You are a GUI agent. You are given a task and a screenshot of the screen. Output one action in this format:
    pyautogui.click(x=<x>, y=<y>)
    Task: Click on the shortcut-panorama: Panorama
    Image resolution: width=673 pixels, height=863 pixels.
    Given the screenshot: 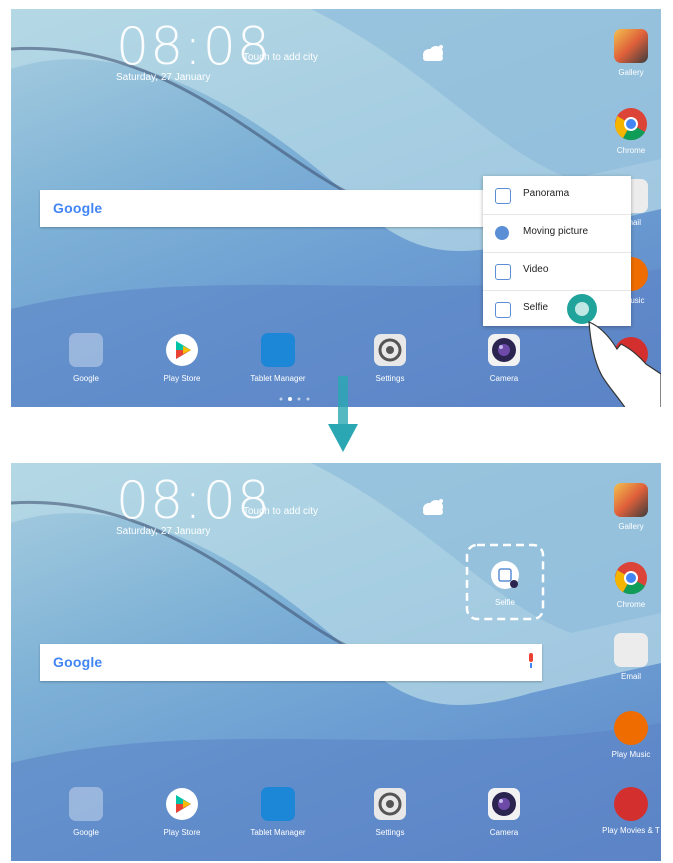 What is the action you would take?
    pyautogui.click(x=557, y=195)
    